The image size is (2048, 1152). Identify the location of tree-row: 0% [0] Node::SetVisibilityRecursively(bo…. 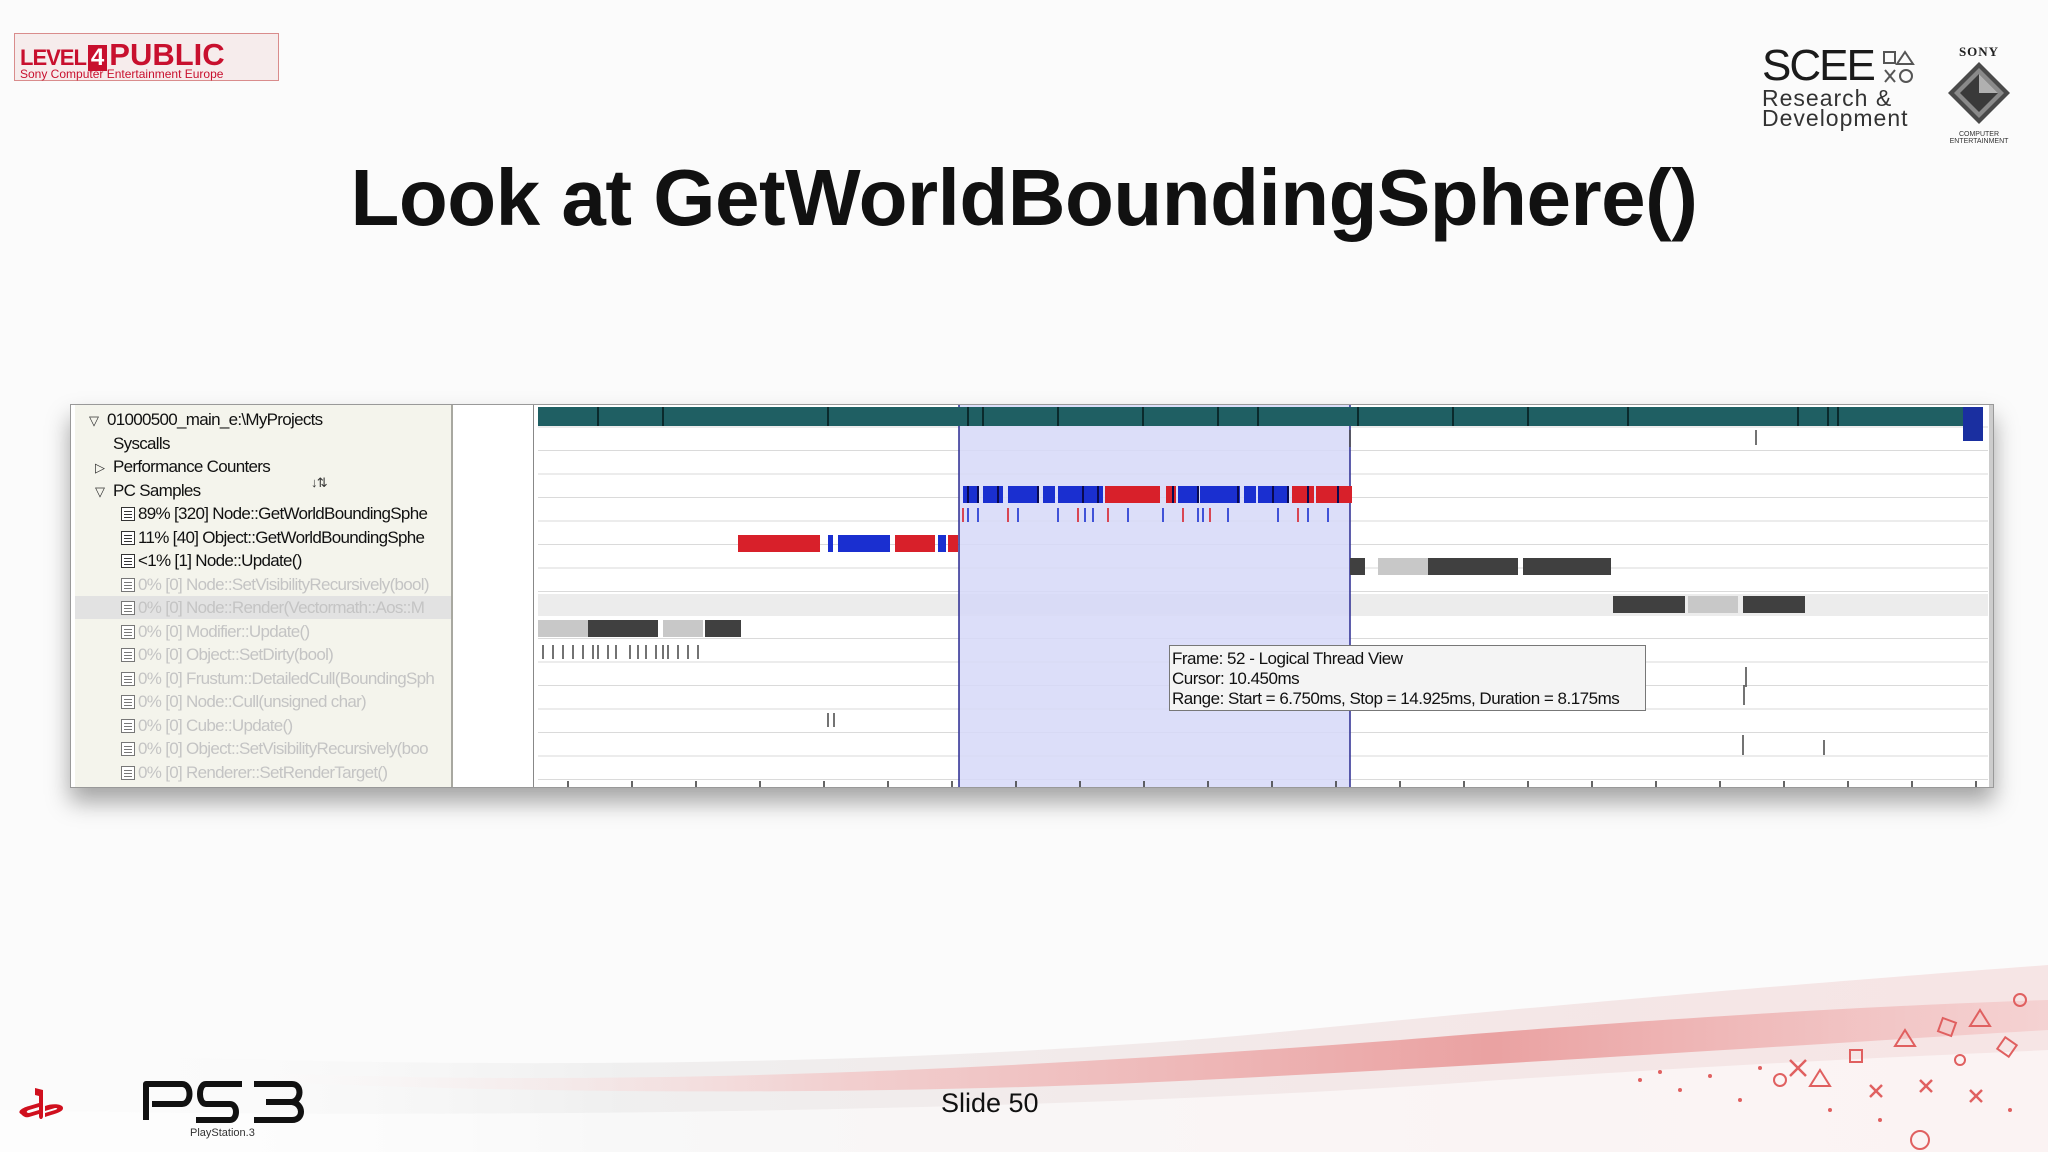
(275, 584).